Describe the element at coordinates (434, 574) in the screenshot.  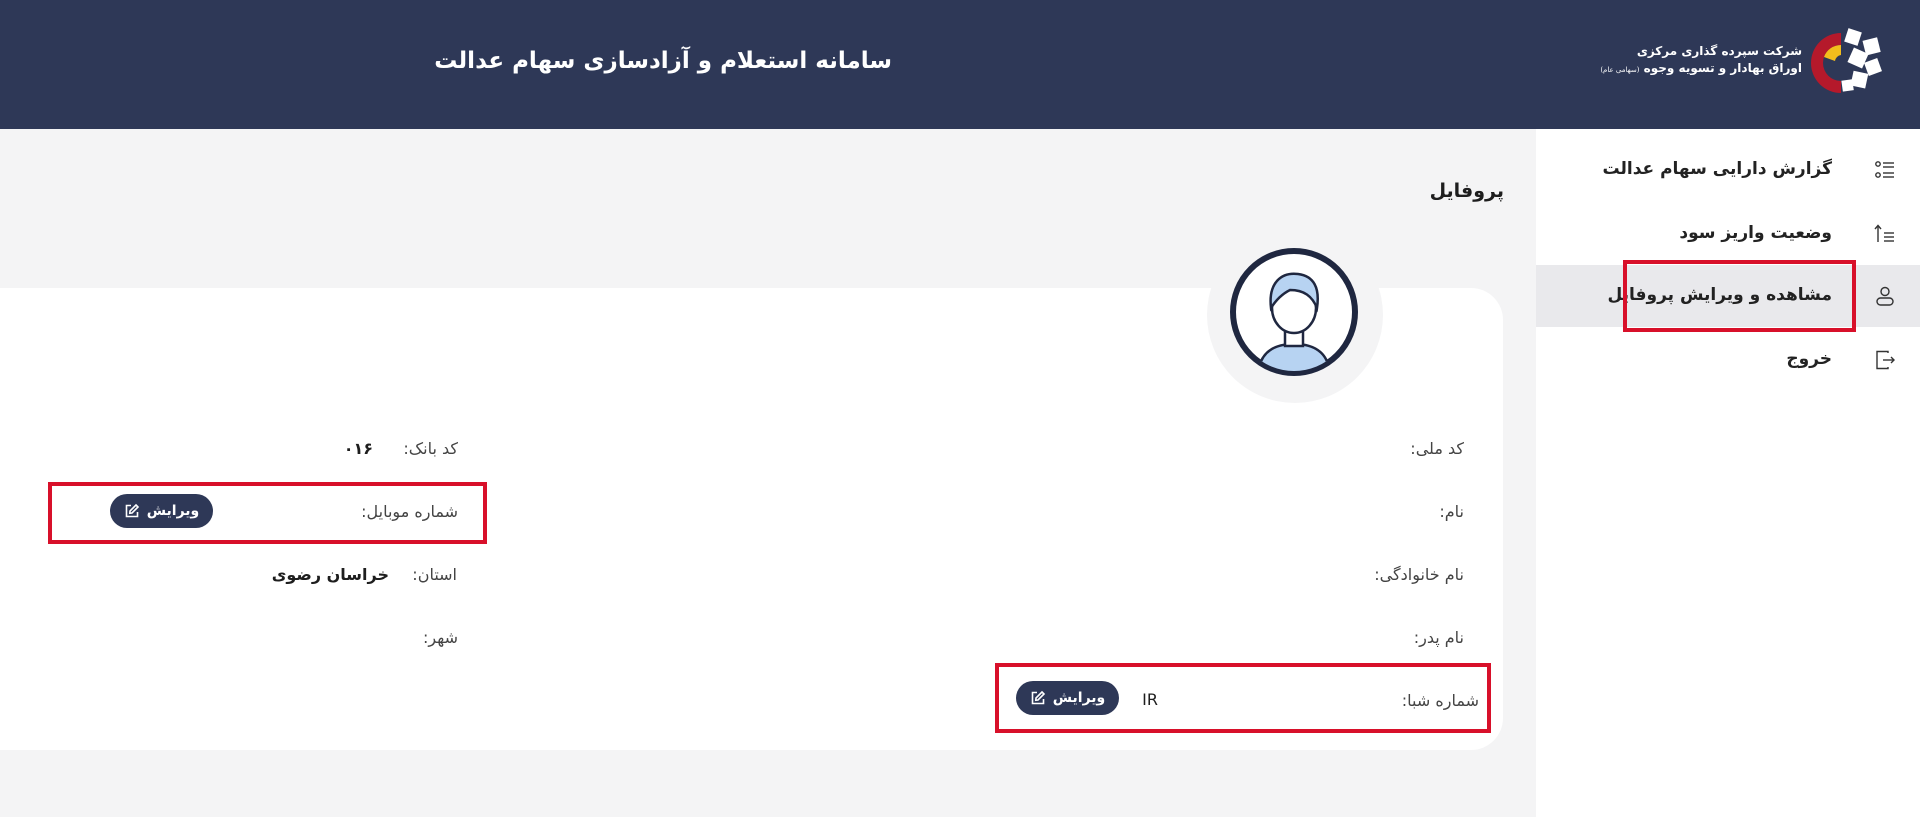
I see `province-label: استان:` at that location.